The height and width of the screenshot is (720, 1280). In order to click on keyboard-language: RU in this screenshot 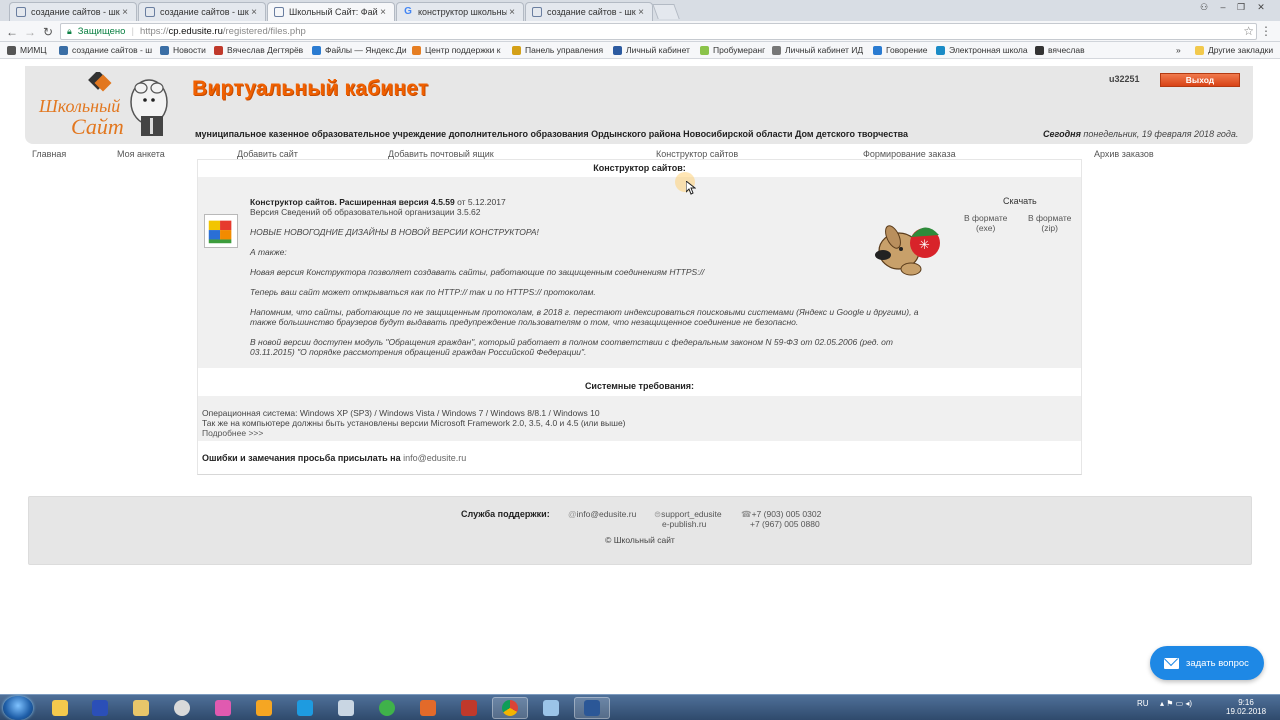, I will do `click(1143, 703)`.